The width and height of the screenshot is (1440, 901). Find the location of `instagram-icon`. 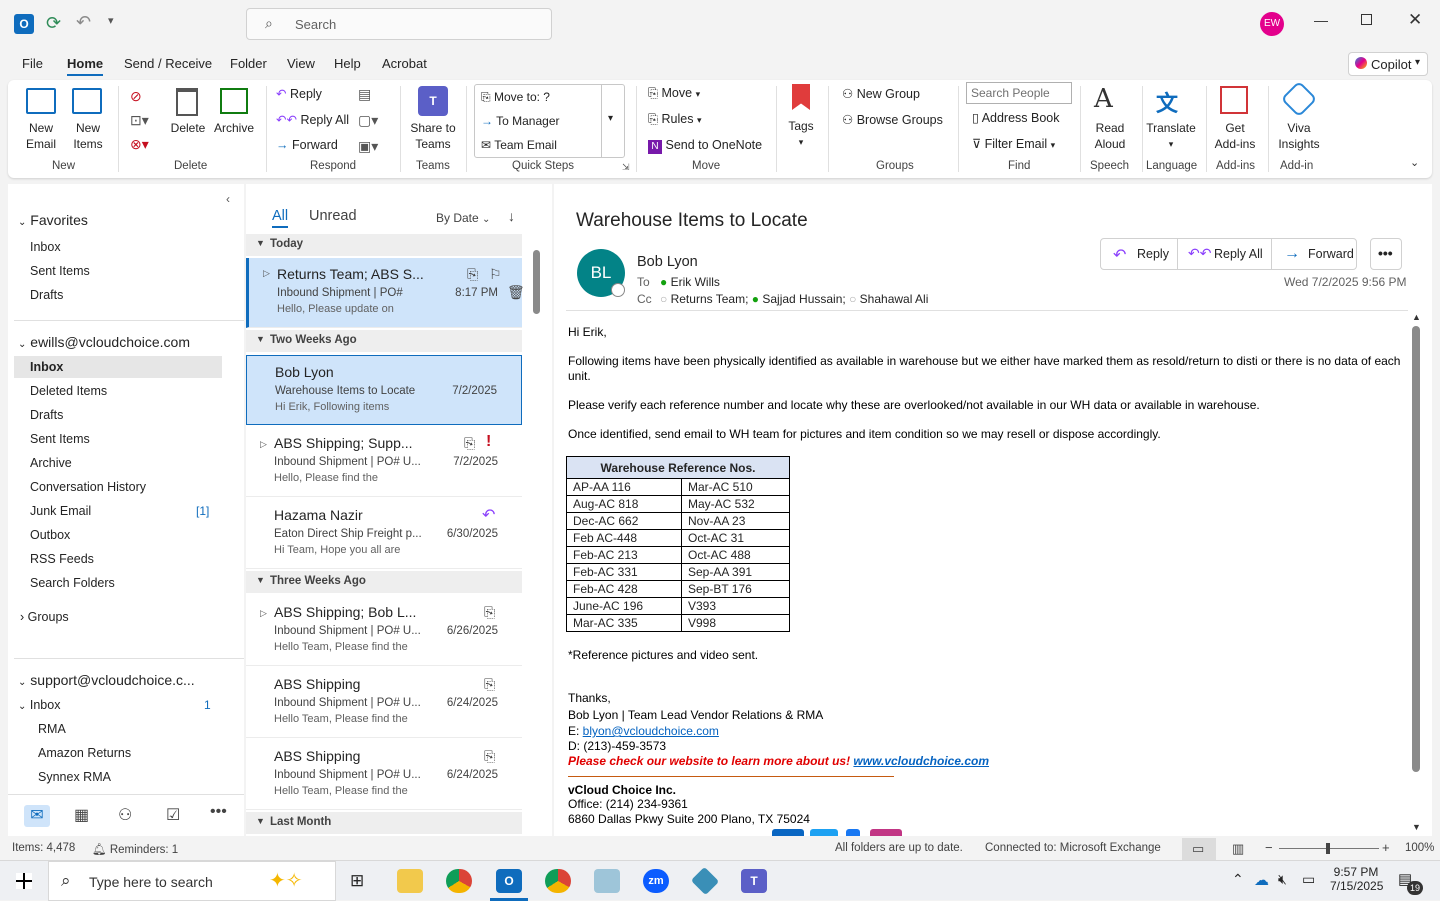

instagram-icon is located at coordinates (886, 832).